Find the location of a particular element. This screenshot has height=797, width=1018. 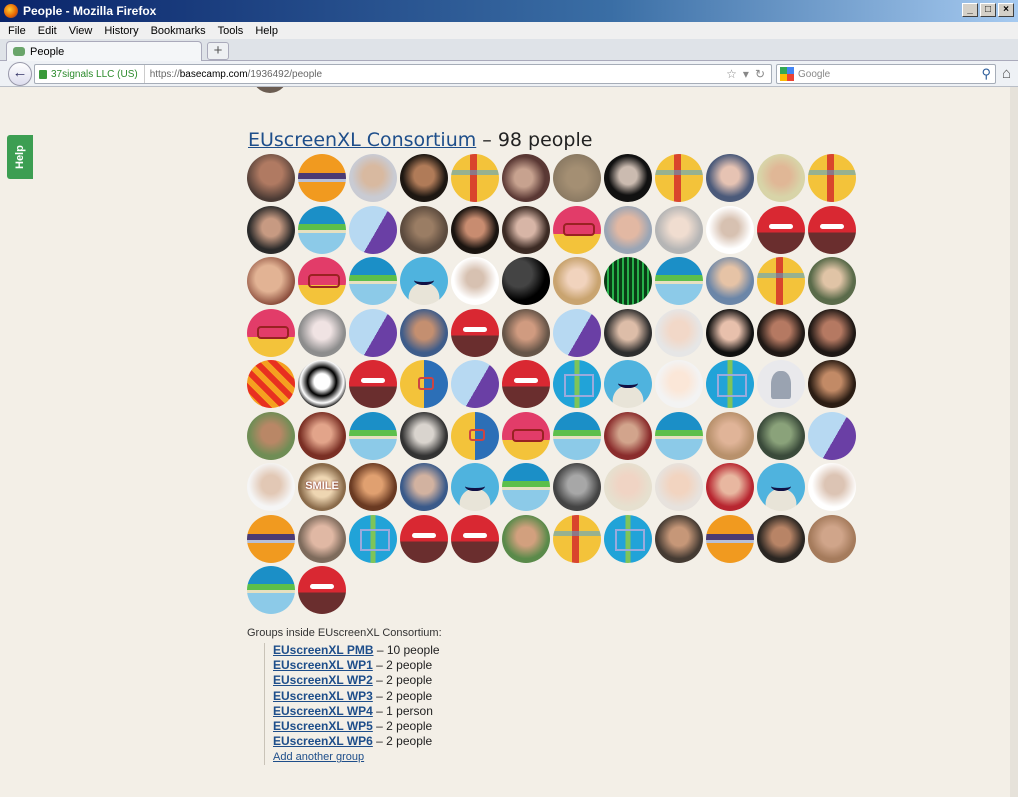

maximize-button: □ is located at coordinates (988, 10).